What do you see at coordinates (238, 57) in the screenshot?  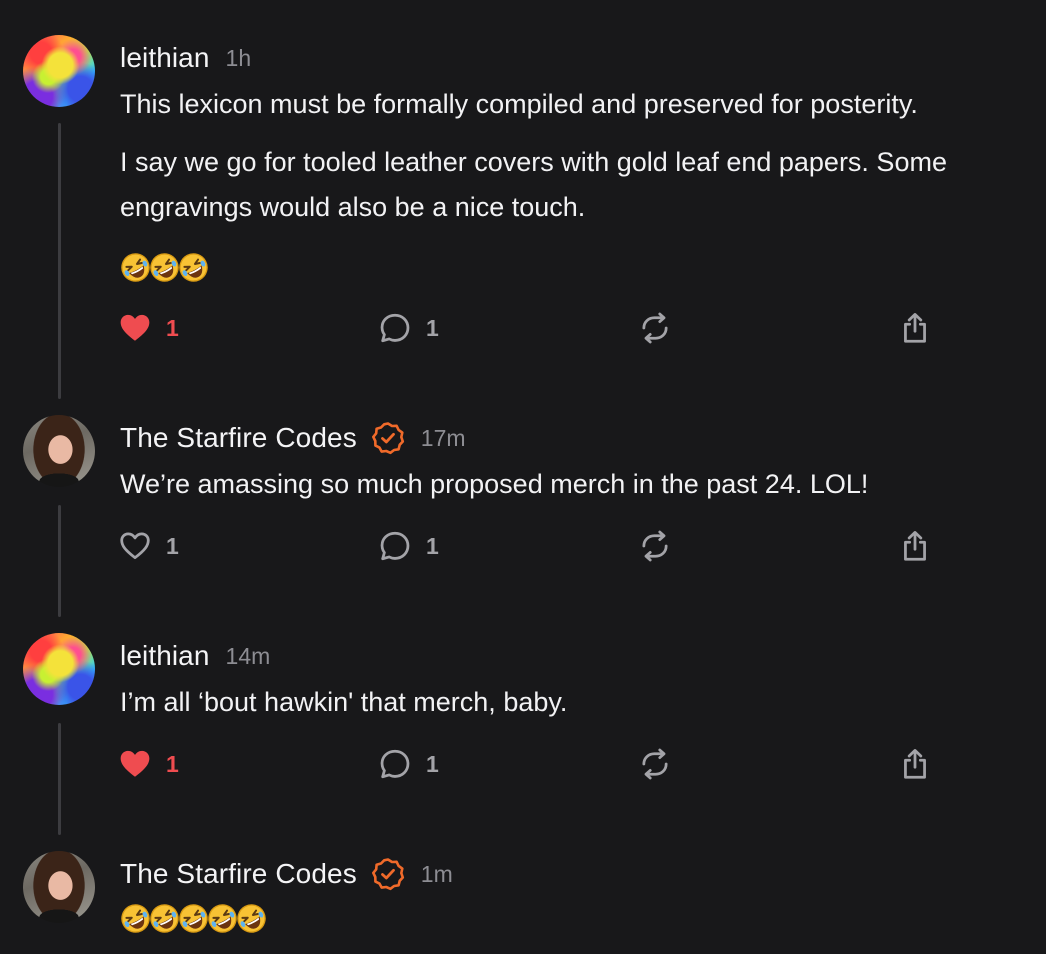 I see `post-time: 1h` at bounding box center [238, 57].